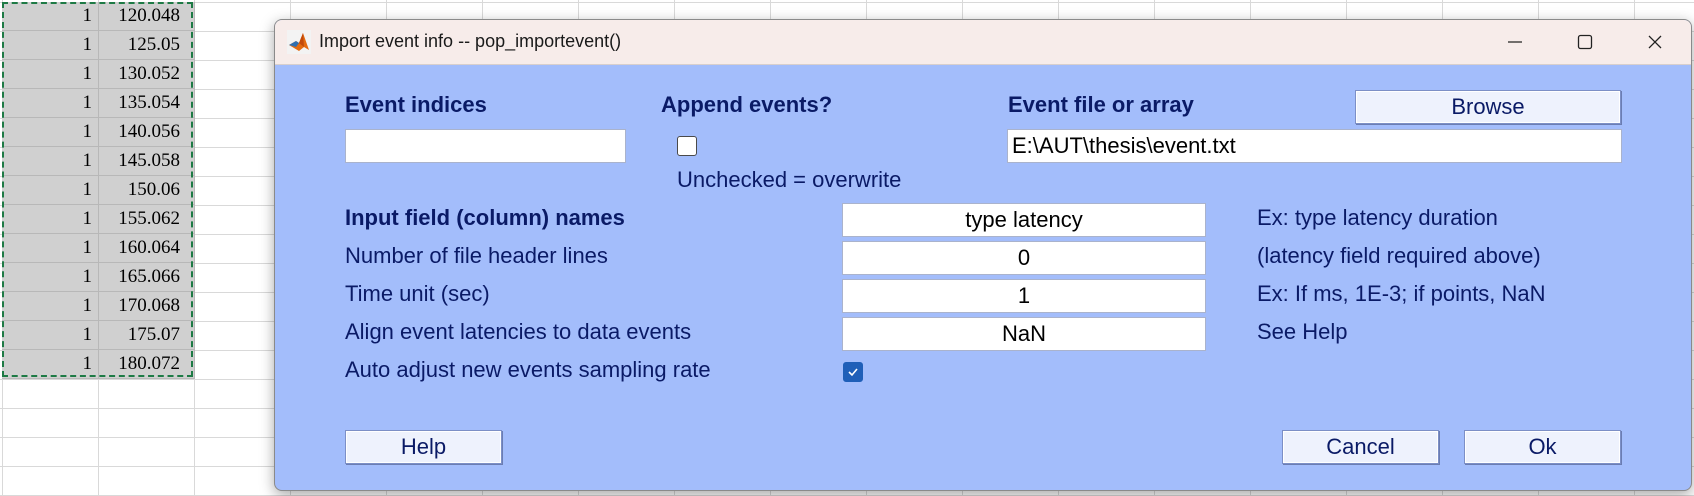  What do you see at coordinates (747, 104) in the screenshot?
I see `append-events-label: Append events?` at bounding box center [747, 104].